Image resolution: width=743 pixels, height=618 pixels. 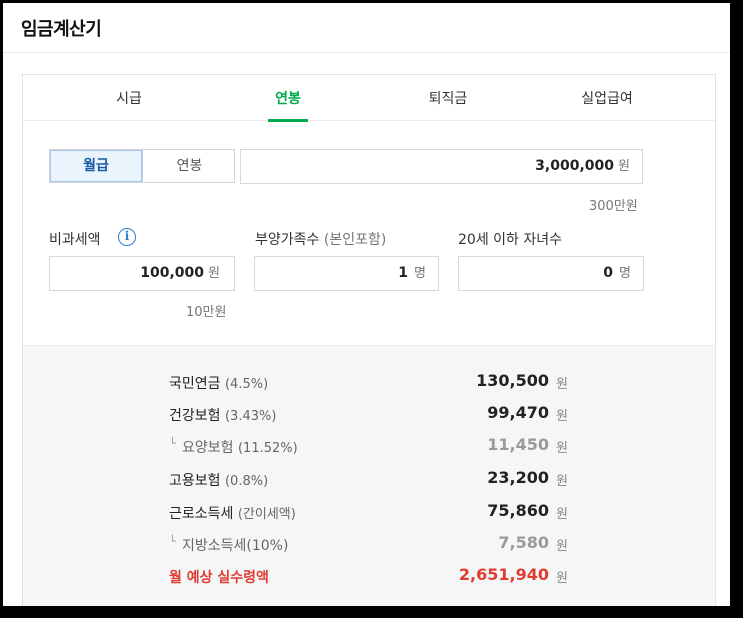 I want to click on tab-unemployment-label: 실업급여, so click(x=607, y=99).